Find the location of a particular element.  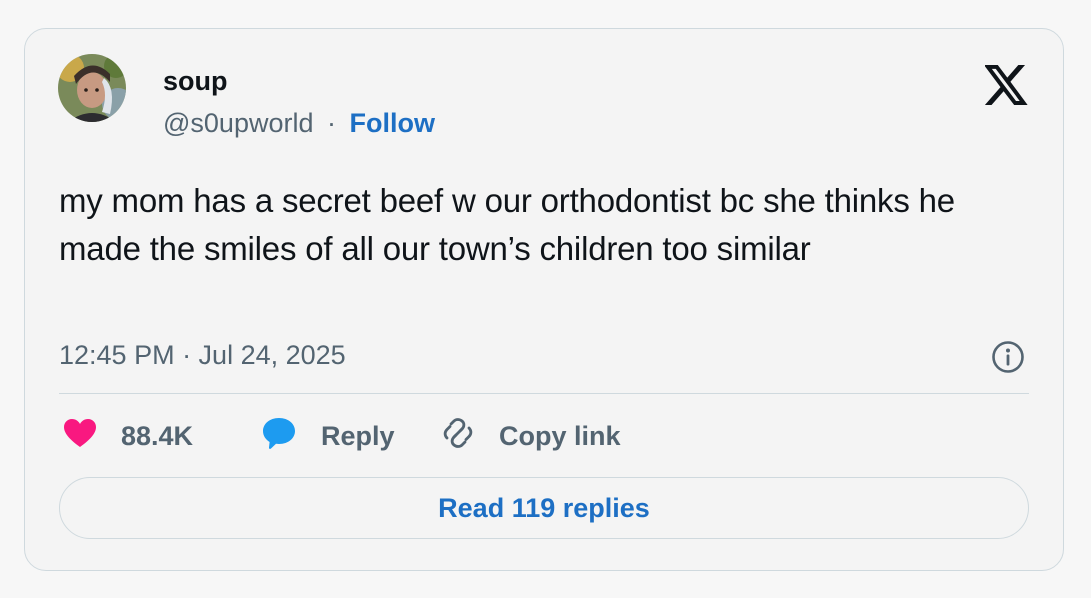

avatar-image is located at coordinates (92, 88).